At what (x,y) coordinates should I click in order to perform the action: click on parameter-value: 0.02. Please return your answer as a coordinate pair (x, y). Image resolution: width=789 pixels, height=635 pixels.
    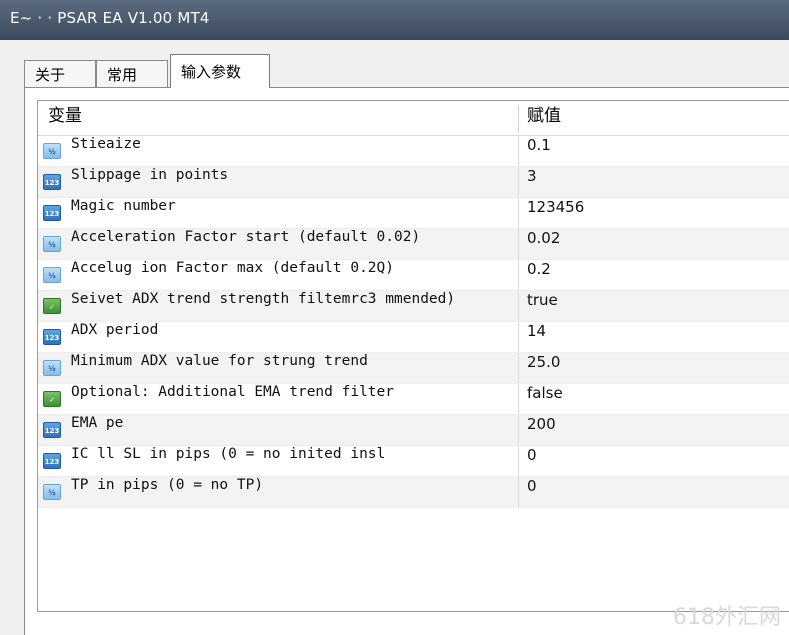
    Looking at the image, I should click on (543, 244).